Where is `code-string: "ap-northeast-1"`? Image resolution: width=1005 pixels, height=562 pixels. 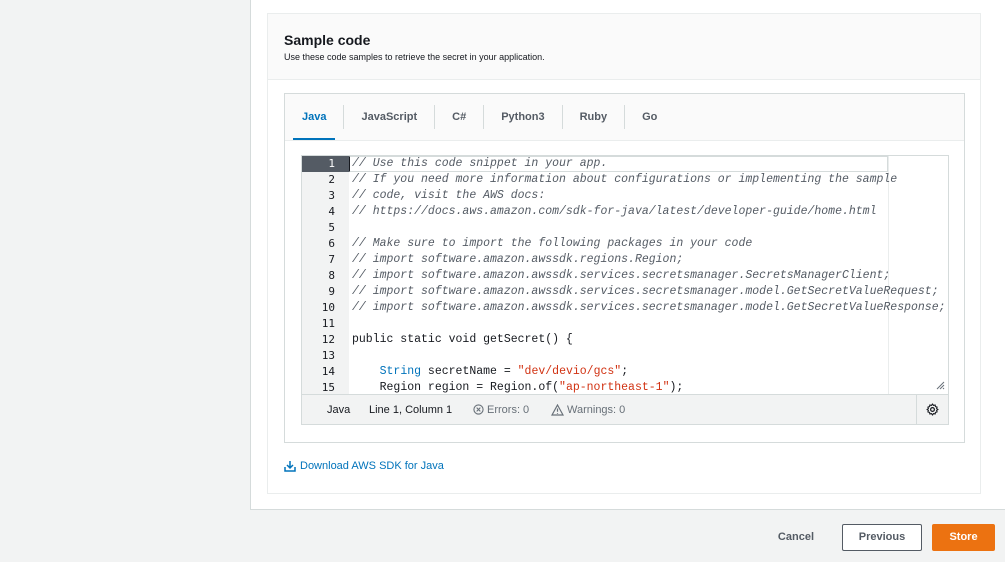
code-string: "ap-northeast-1" is located at coordinates (614, 387).